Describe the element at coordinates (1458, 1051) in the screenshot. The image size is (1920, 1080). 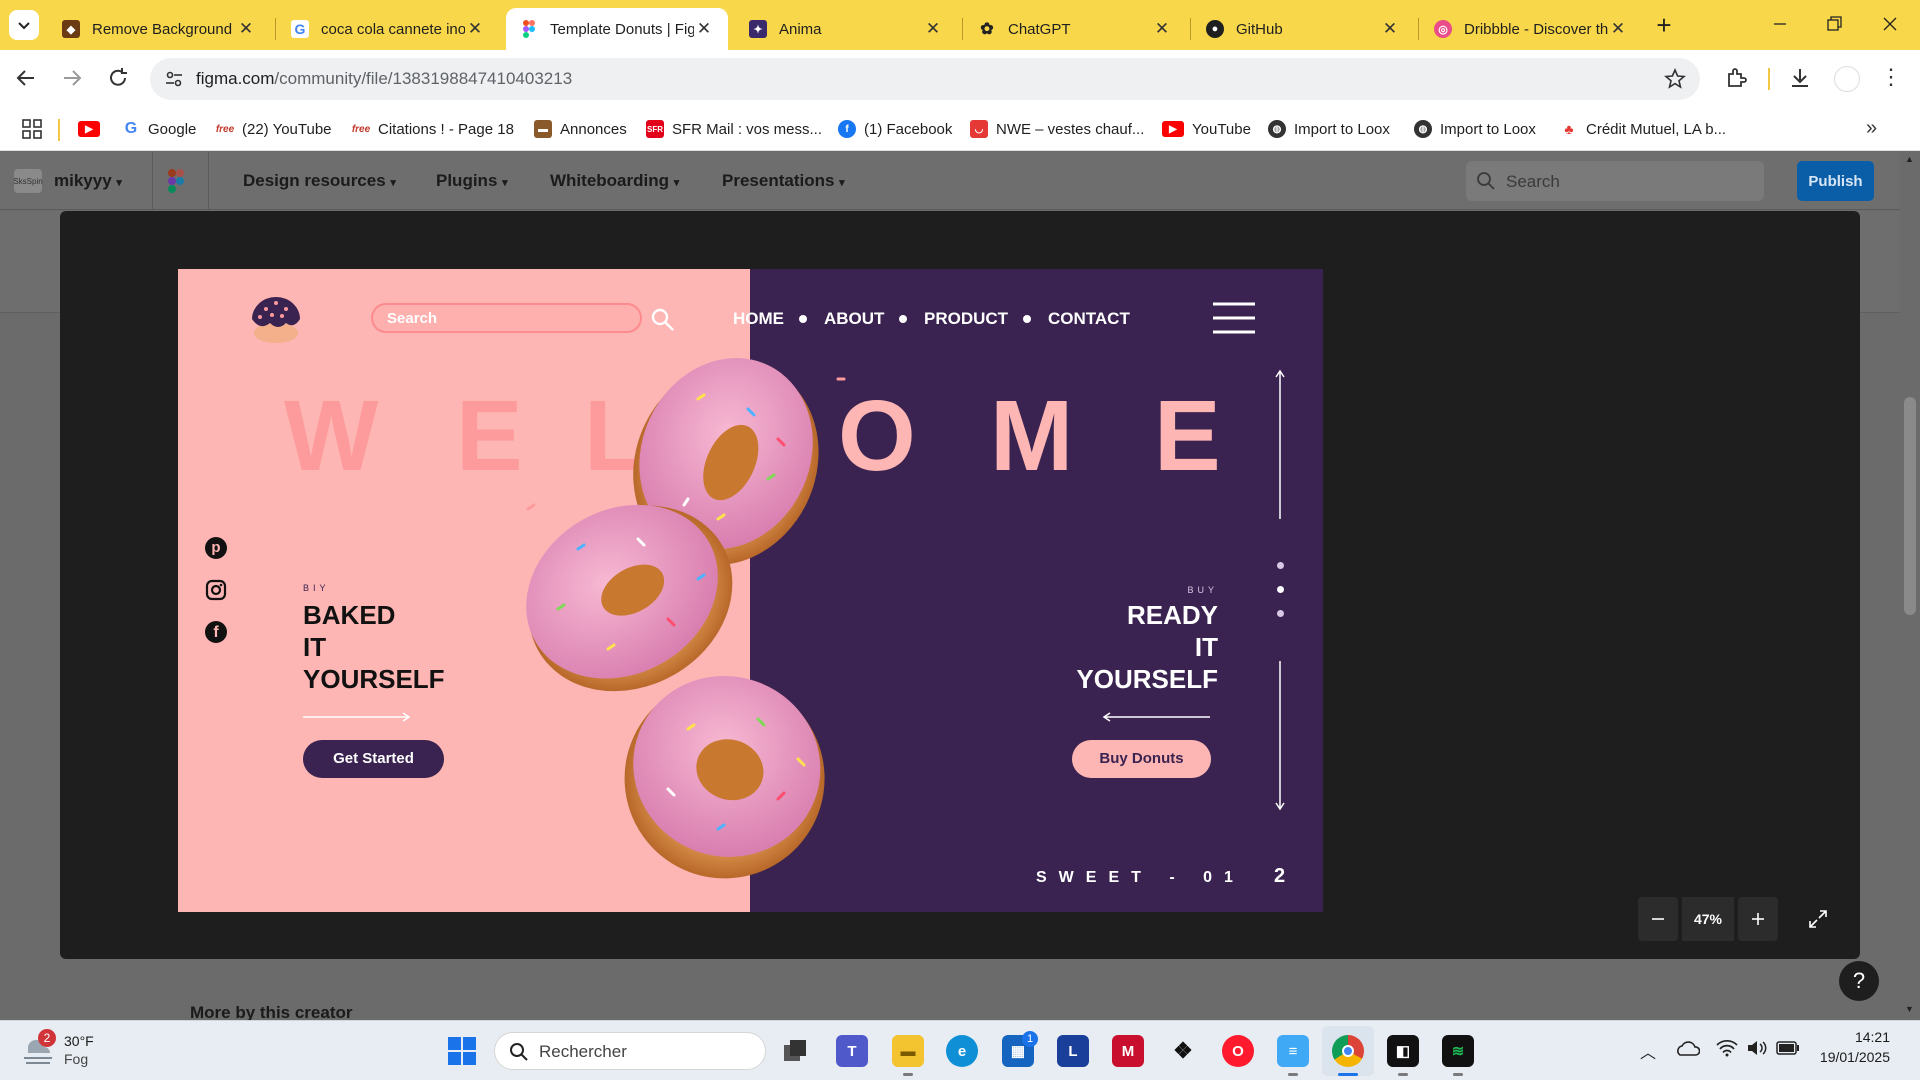
I see `spotify-like-icon: ≋` at that location.